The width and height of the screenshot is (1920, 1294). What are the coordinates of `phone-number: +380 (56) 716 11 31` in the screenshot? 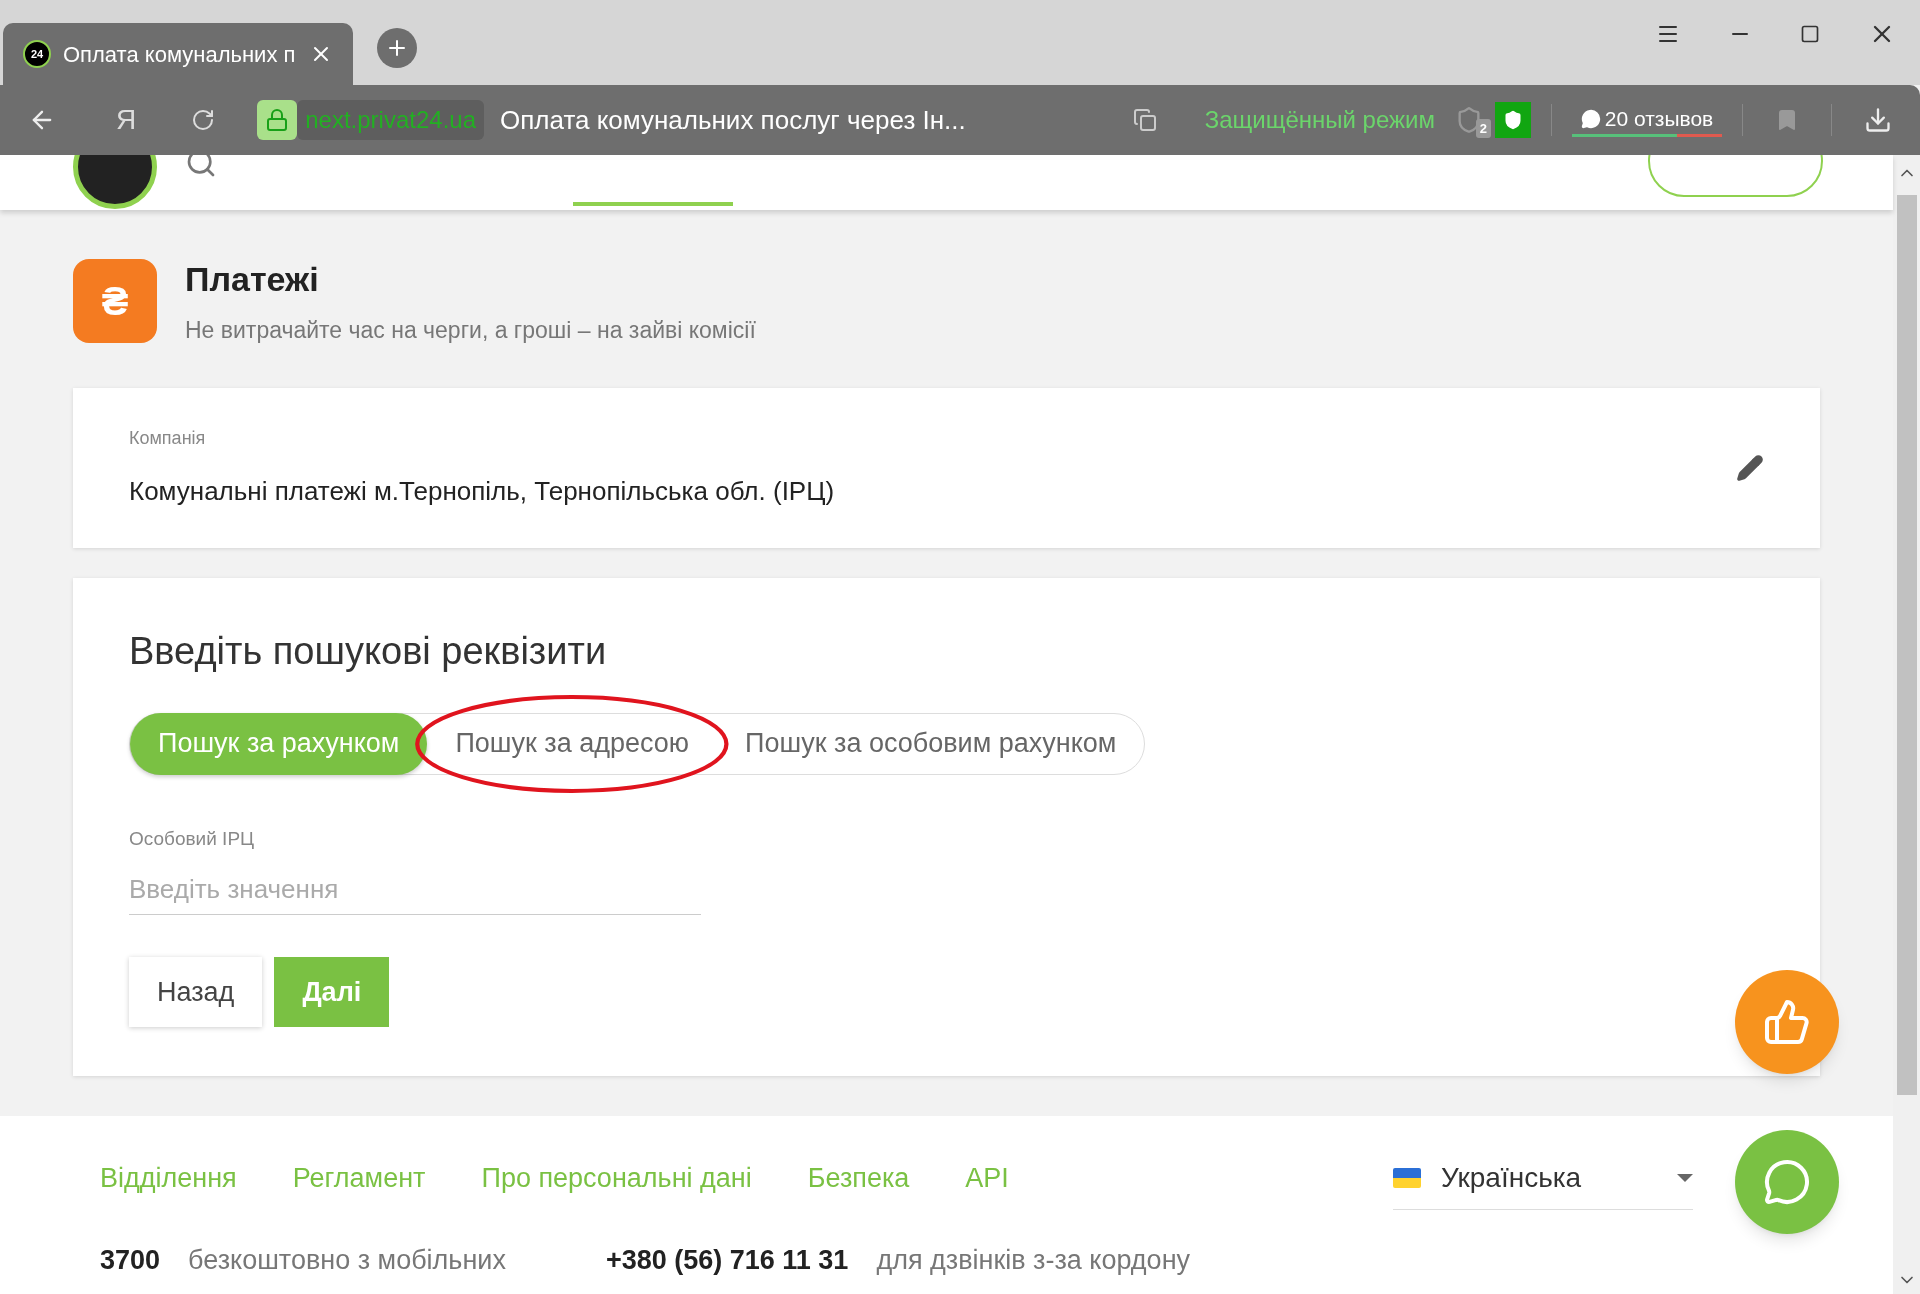 It's located at (727, 1260).